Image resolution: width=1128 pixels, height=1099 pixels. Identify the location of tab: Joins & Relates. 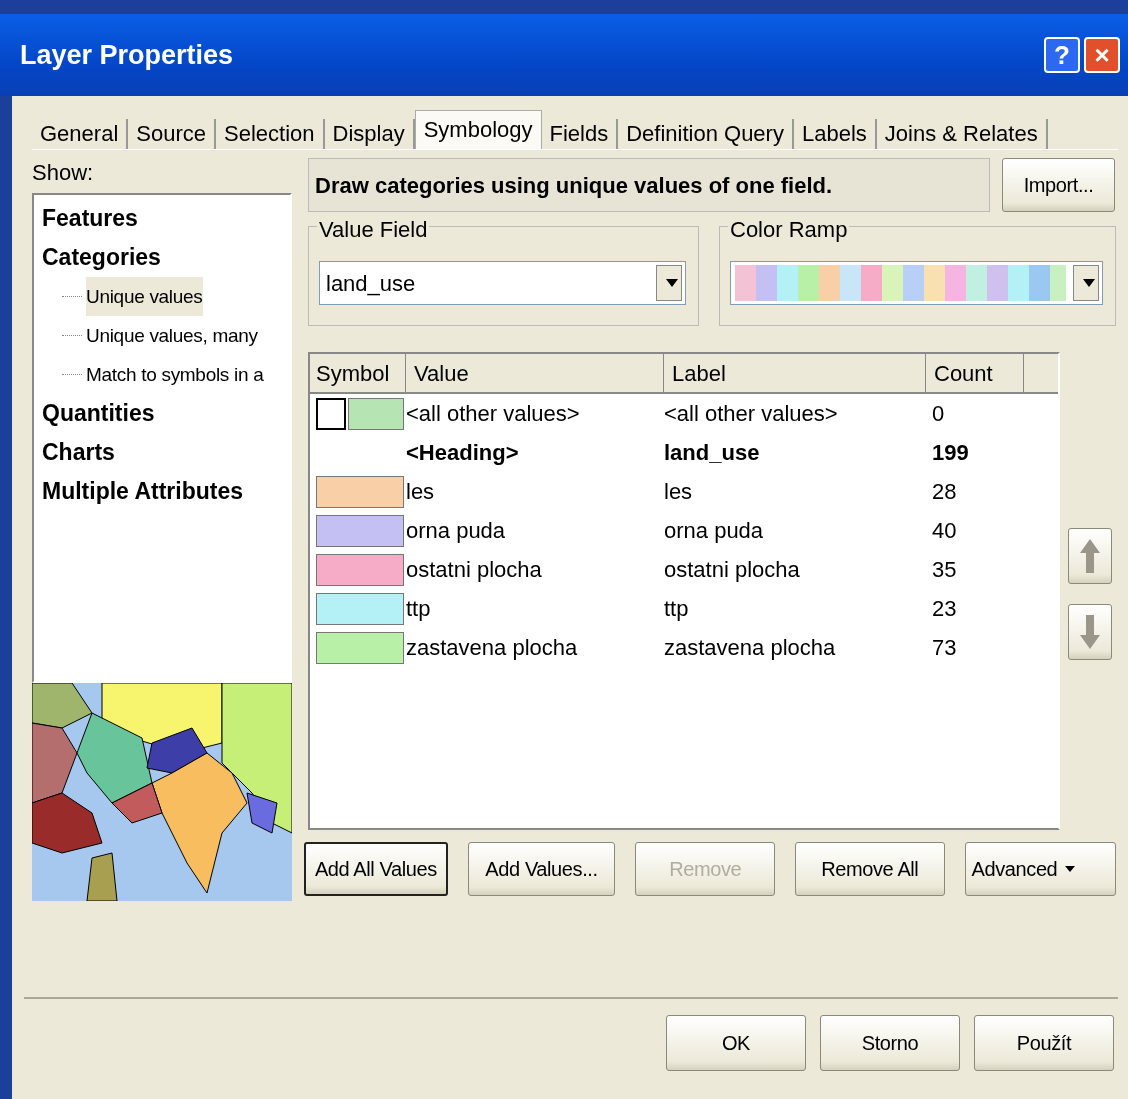
(962, 134).